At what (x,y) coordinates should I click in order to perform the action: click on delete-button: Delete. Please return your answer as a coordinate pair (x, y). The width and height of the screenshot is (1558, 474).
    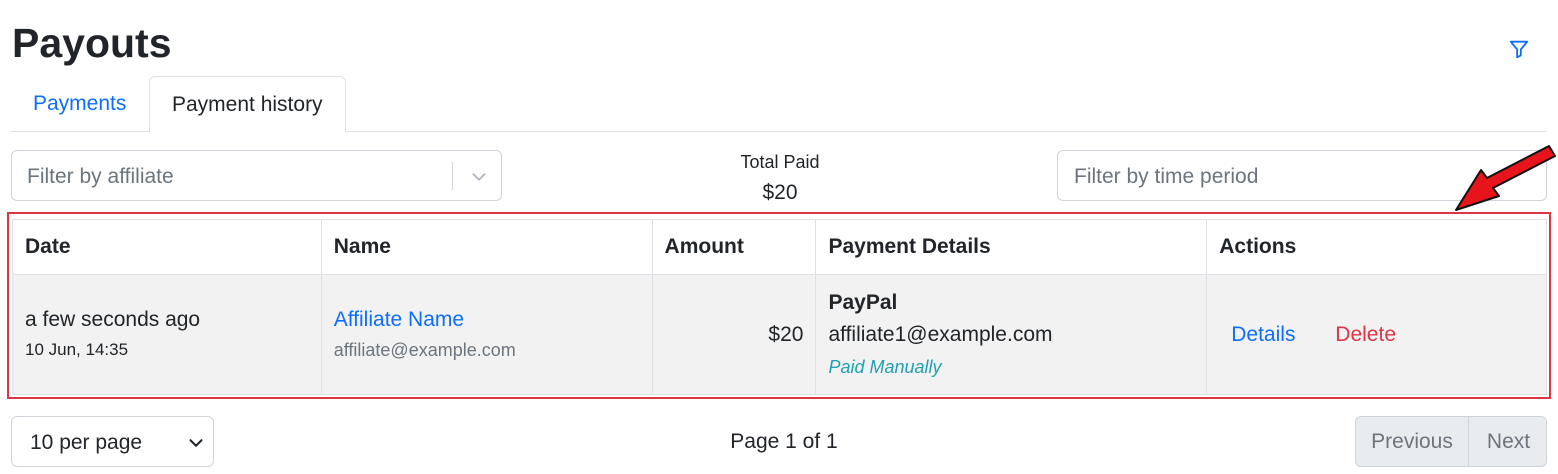
    Looking at the image, I should click on (1365, 335).